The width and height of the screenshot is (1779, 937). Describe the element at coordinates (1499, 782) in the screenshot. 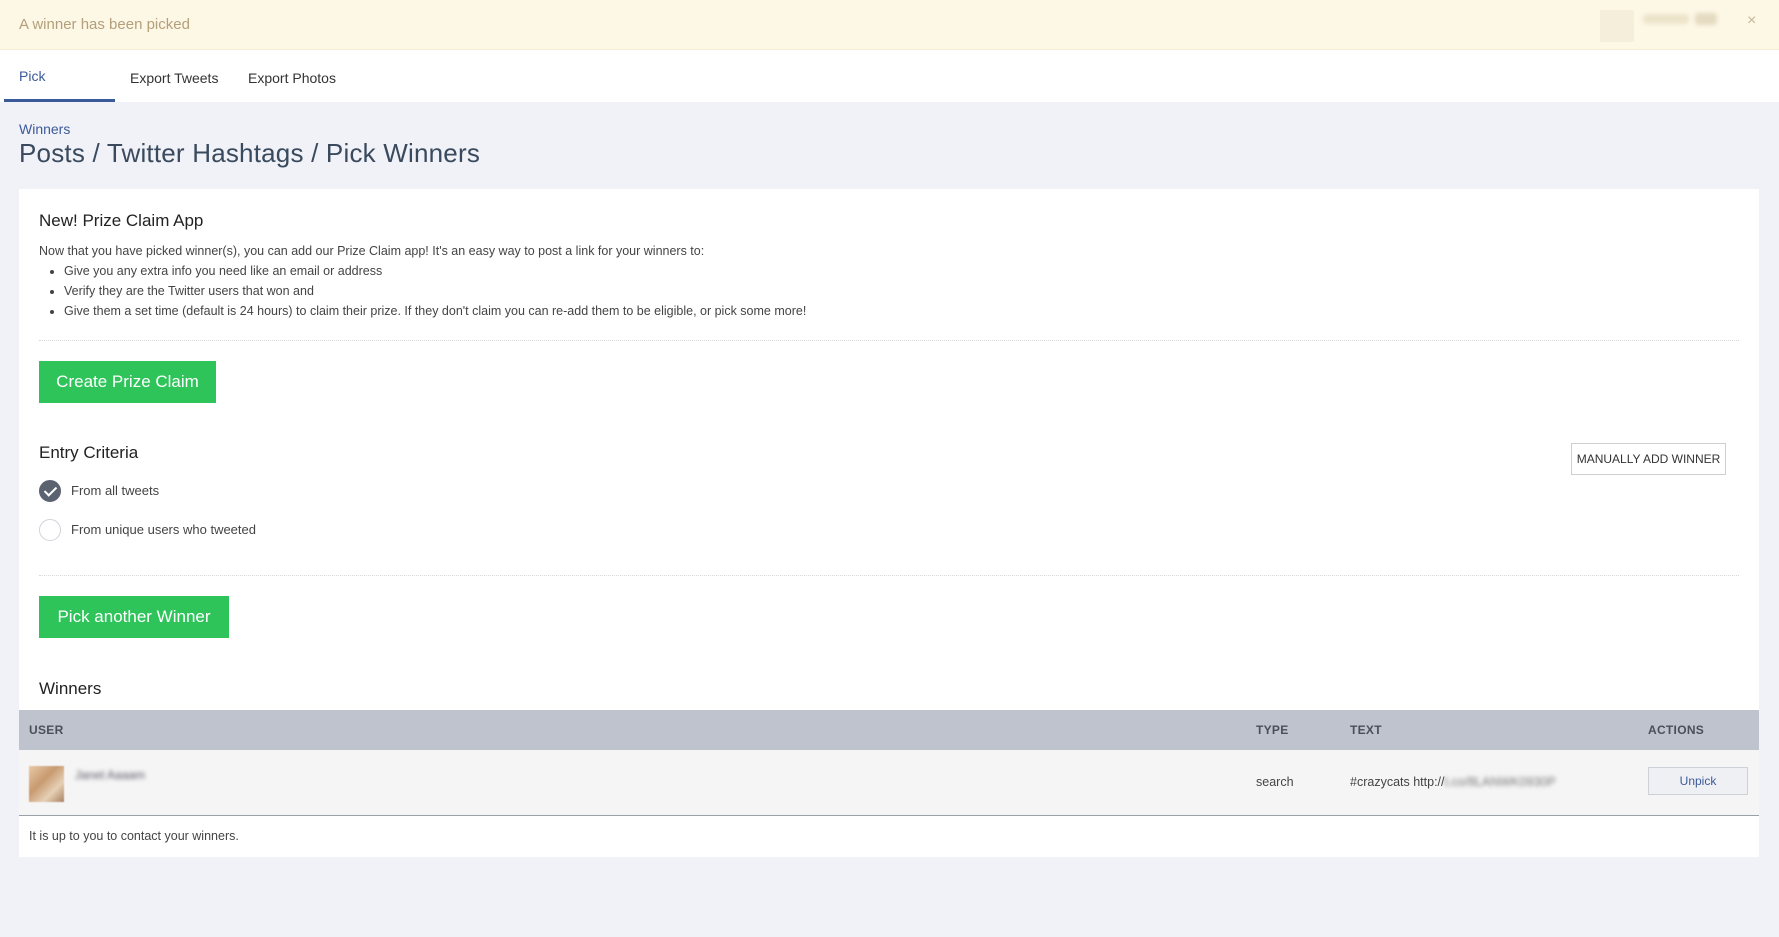

I see `winner-text-link: t.co/8LANWK0930P` at that location.